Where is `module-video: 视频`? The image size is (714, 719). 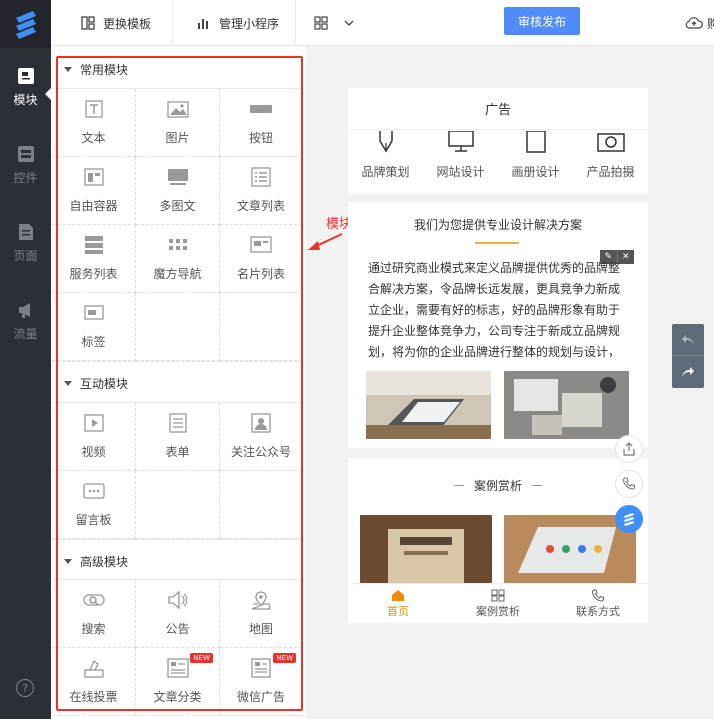 module-video: 视频 is located at coordinates (94, 437).